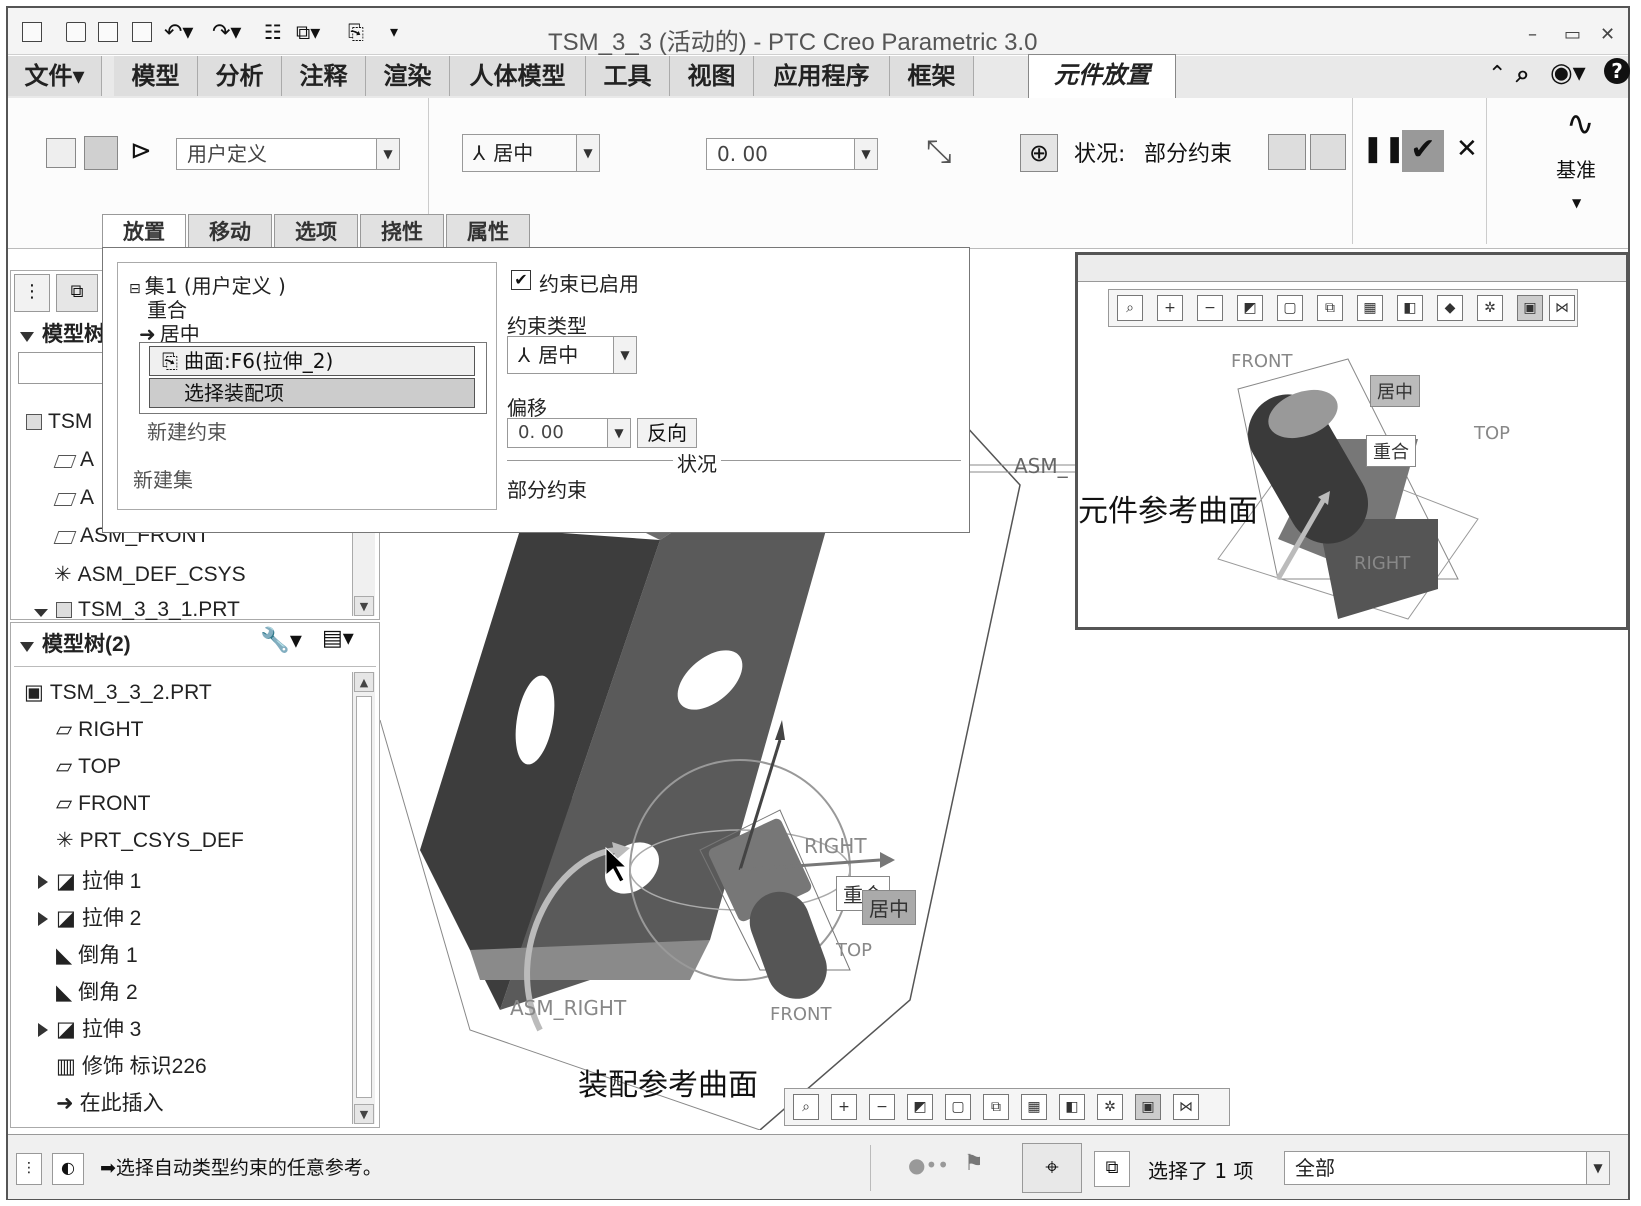 The image size is (1641, 1206). I want to click on tree-item: ◣ 倒角 2, so click(88, 991).